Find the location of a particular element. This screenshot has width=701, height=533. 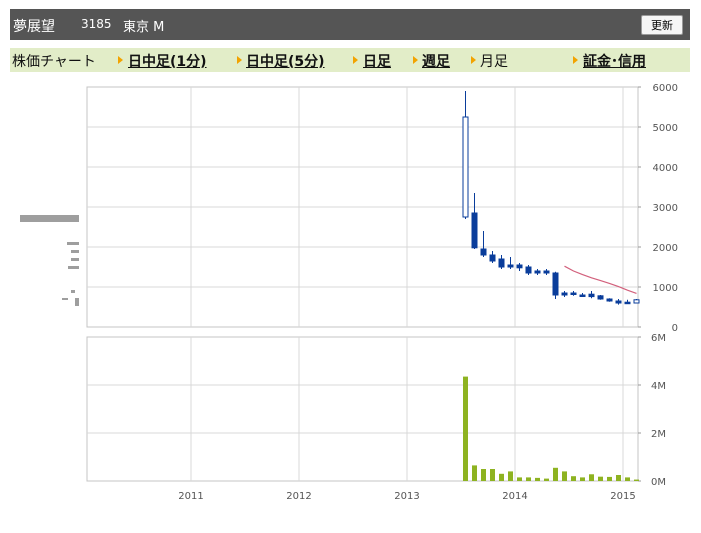

x-tick-label: 2011 is located at coordinates (190, 496).